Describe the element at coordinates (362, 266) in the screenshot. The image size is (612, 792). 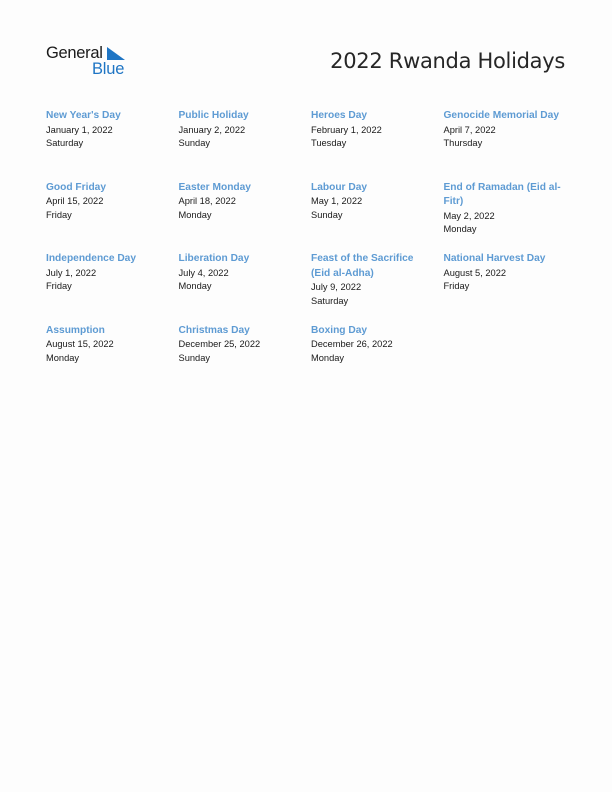
I see `holiday-name: Feast of the Sacrifice (Eid al-Adha)` at that location.